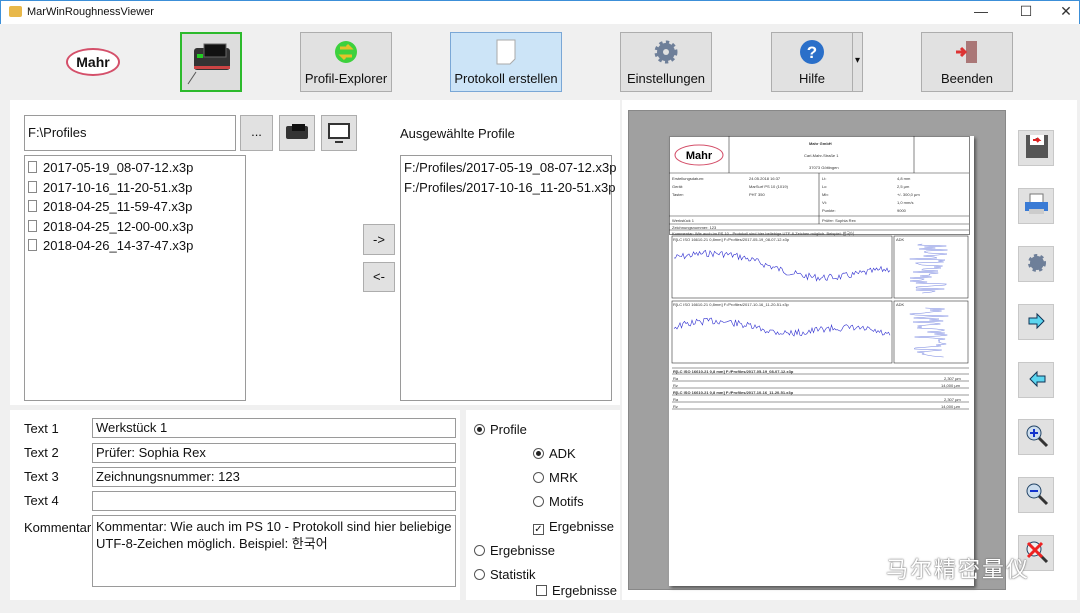 The height and width of the screenshot is (613, 1080). I want to click on next-page-button, so click(1036, 322).